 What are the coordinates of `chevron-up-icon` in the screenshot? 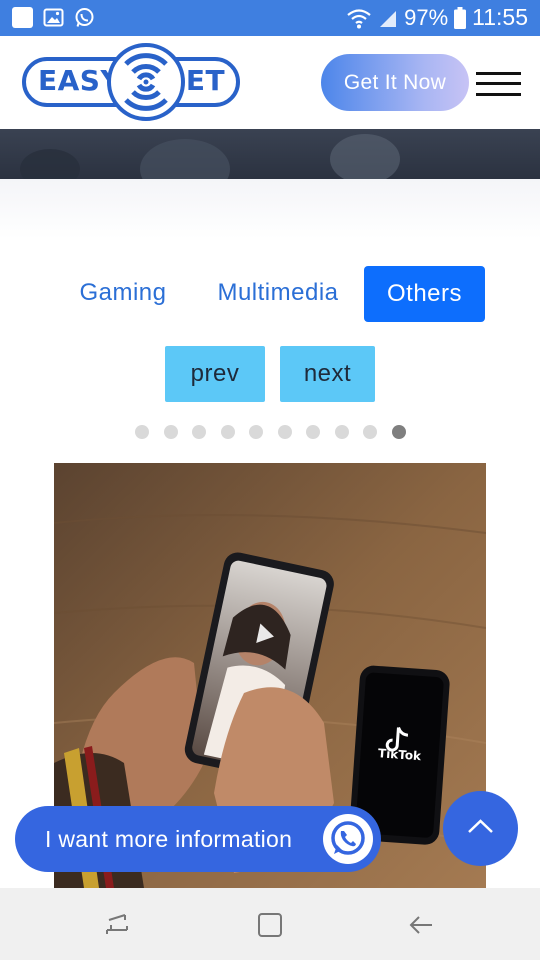 It's located at (480, 826).